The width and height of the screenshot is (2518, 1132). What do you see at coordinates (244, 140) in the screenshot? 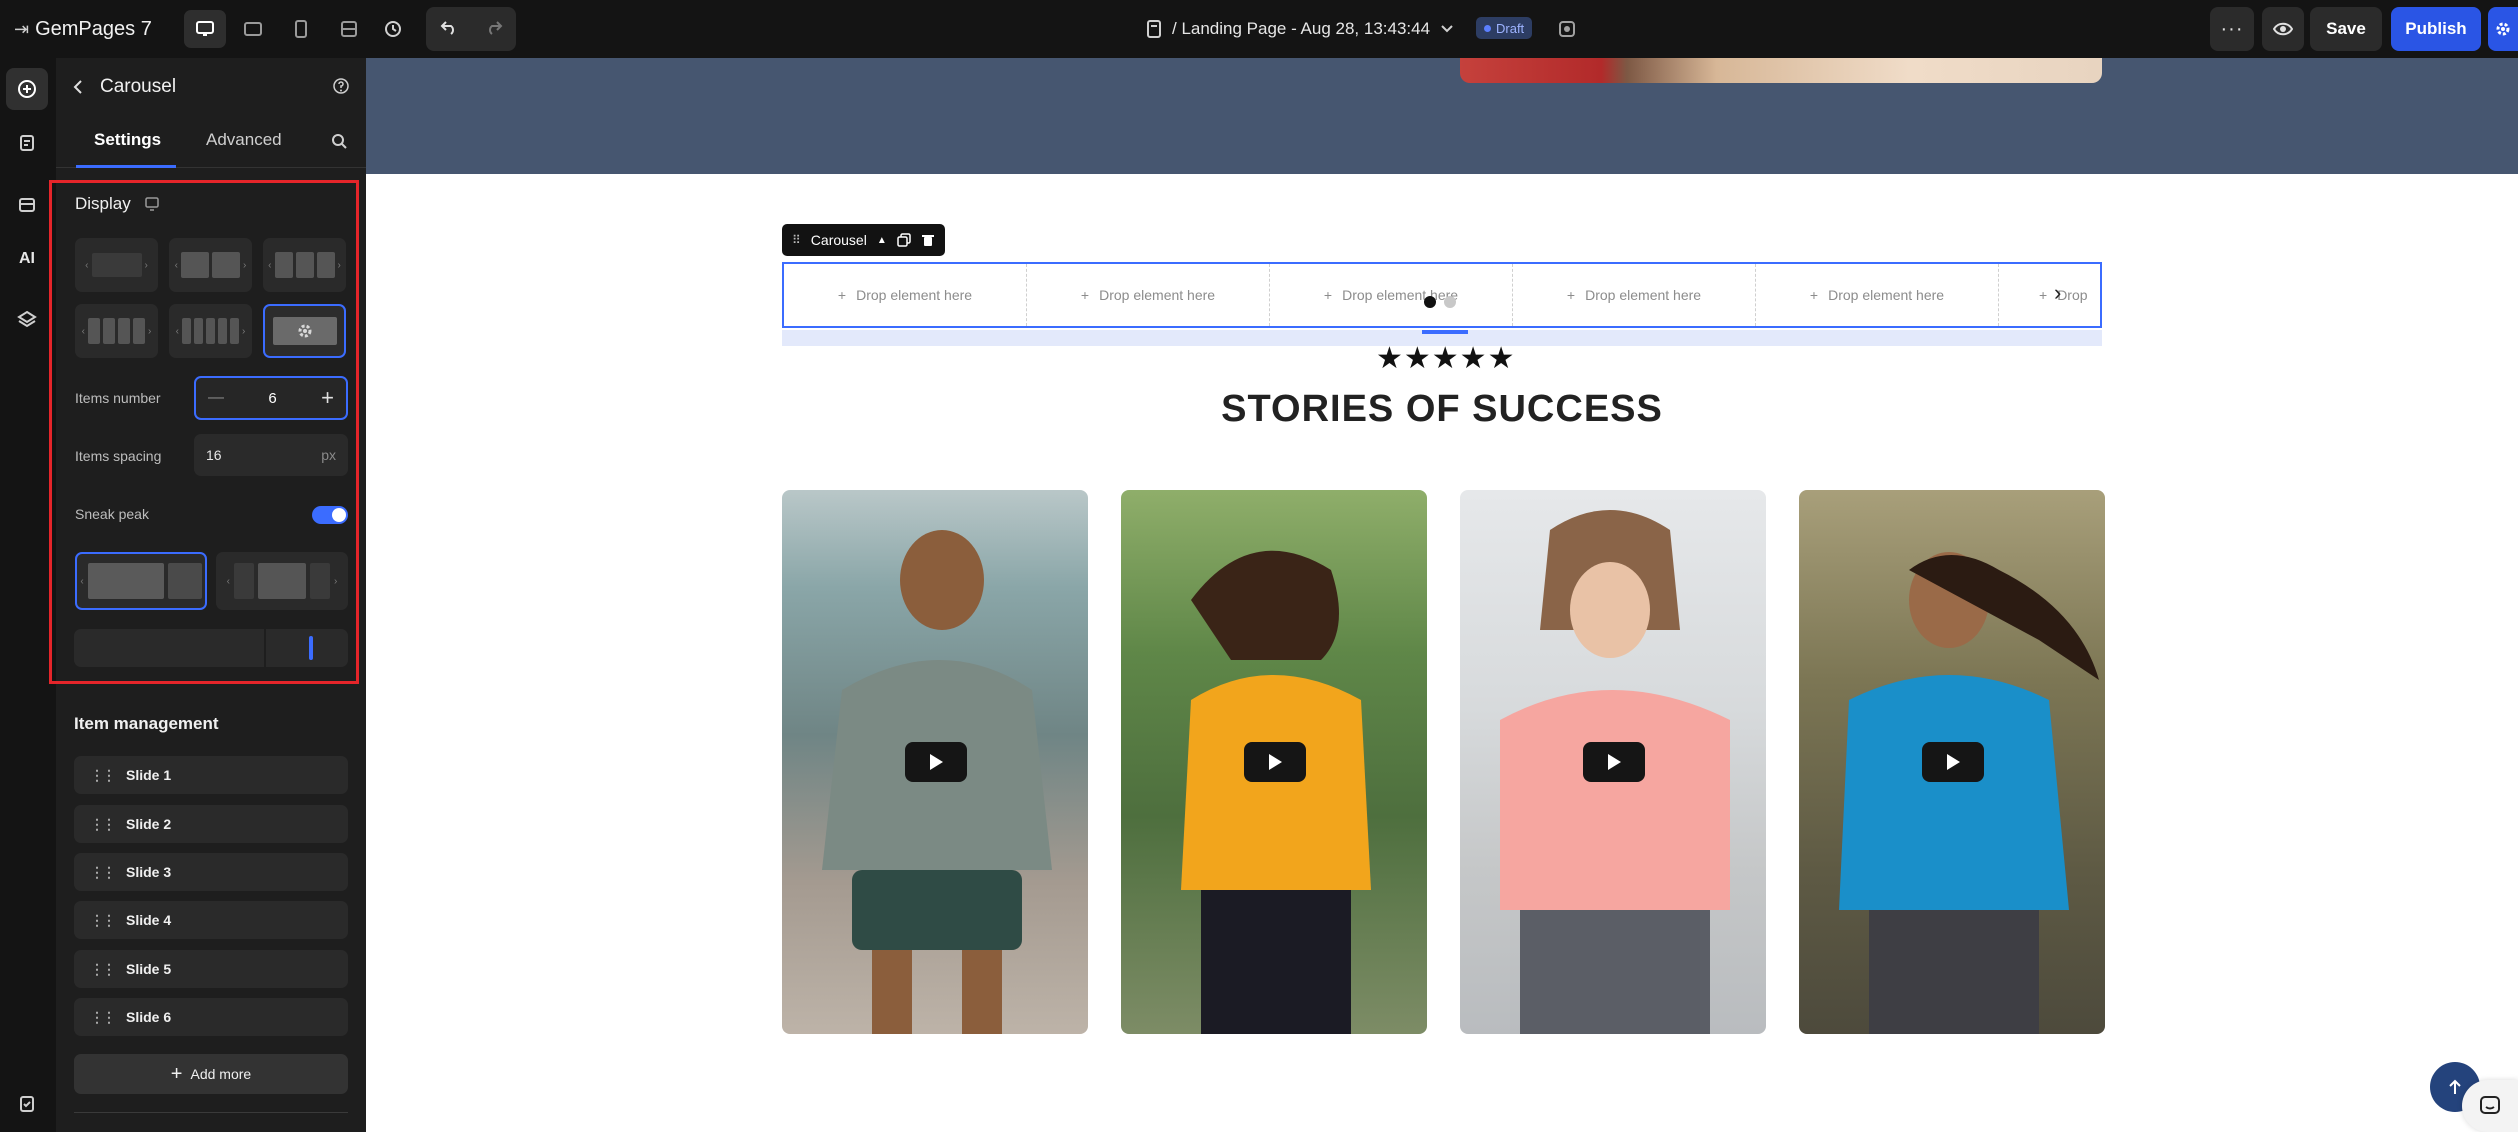
I see `tab-advanced: Advanced` at bounding box center [244, 140].